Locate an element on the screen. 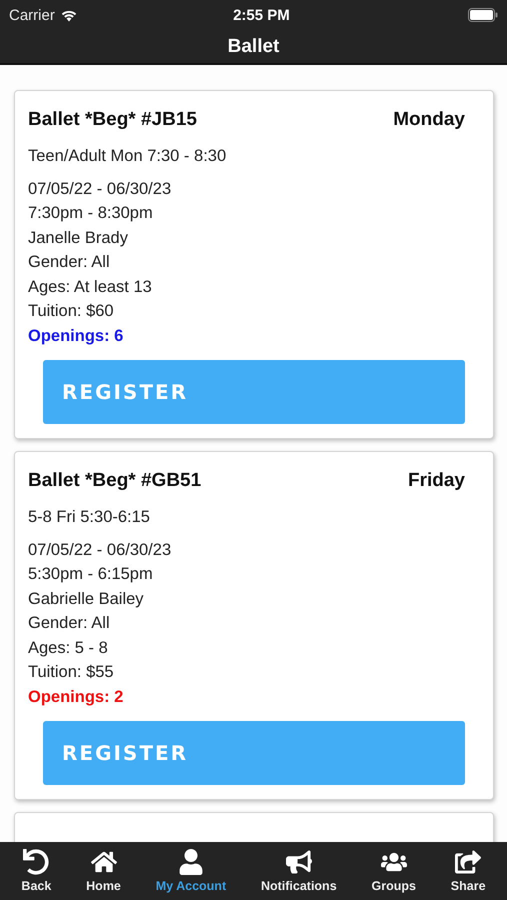 The width and height of the screenshot is (507, 900). class-detail: Tuition: $60 is located at coordinates (71, 311).